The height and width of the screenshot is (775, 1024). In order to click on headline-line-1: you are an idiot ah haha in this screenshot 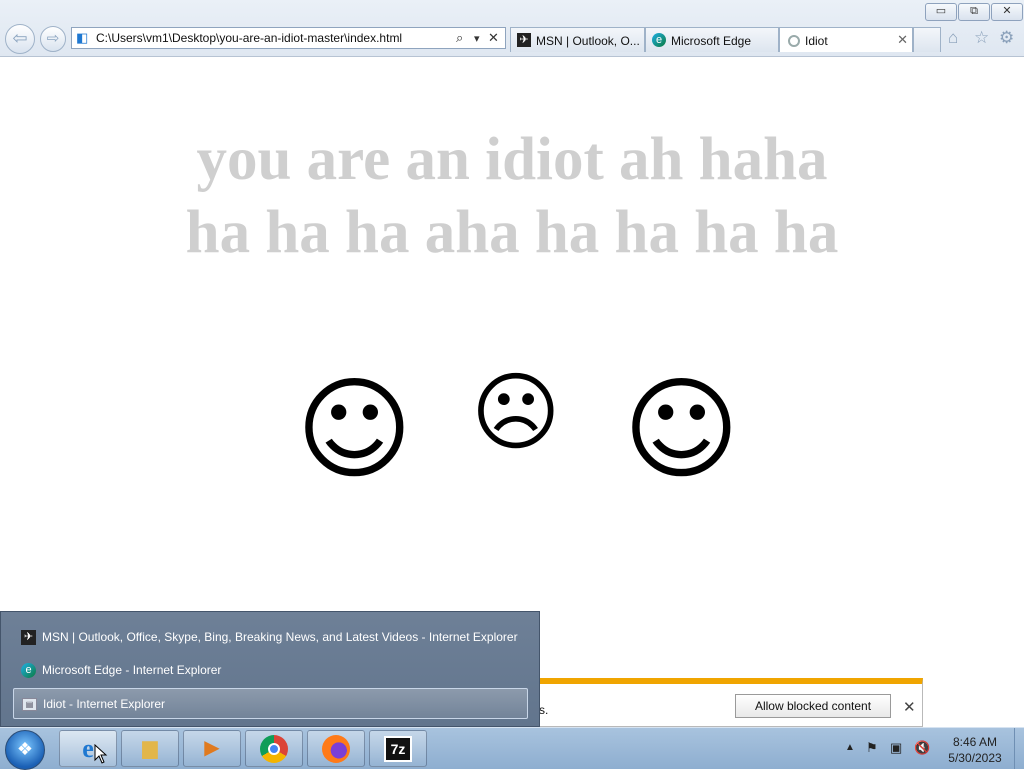, I will do `click(512, 159)`.